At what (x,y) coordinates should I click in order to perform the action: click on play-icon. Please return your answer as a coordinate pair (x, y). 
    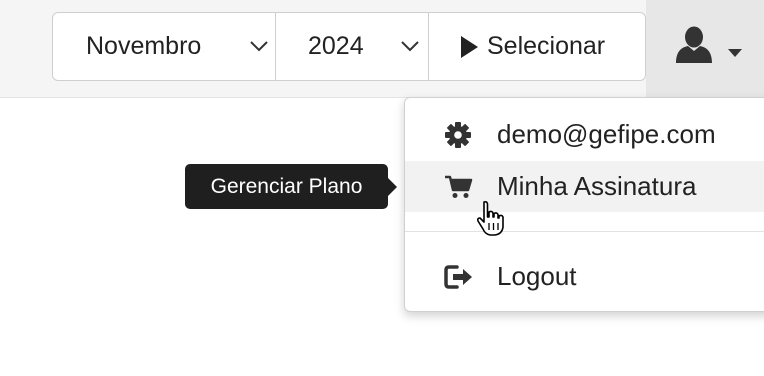
    Looking at the image, I should click on (469, 46).